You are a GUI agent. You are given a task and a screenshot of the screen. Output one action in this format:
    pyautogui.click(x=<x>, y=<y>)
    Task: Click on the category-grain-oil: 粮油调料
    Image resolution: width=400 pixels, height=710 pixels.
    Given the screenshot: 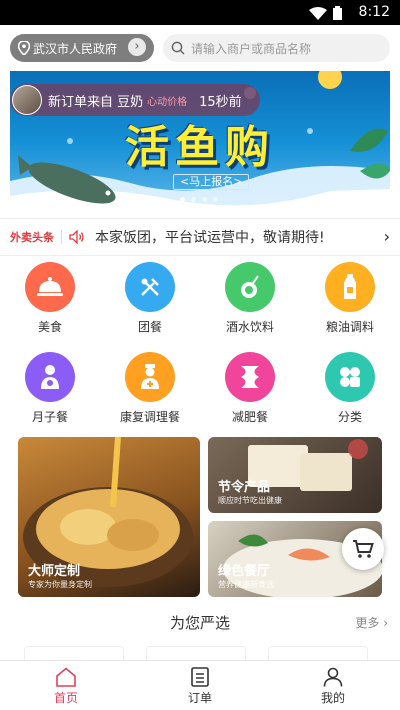 What is the action you would take?
    pyautogui.click(x=350, y=298)
    